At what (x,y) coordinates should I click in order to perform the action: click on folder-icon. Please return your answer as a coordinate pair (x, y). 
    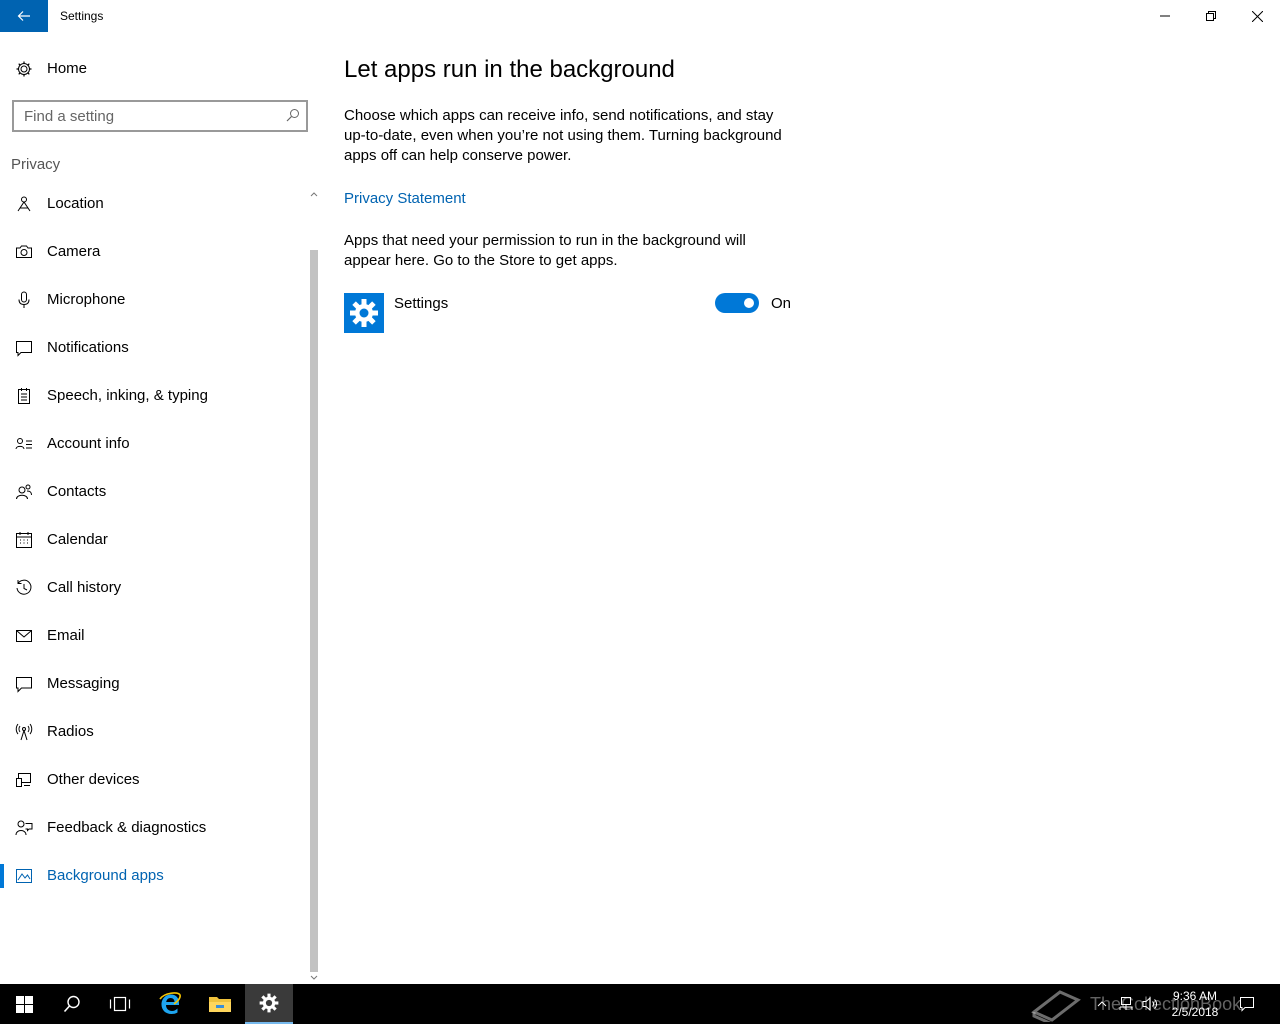
    Looking at the image, I should click on (220, 1004).